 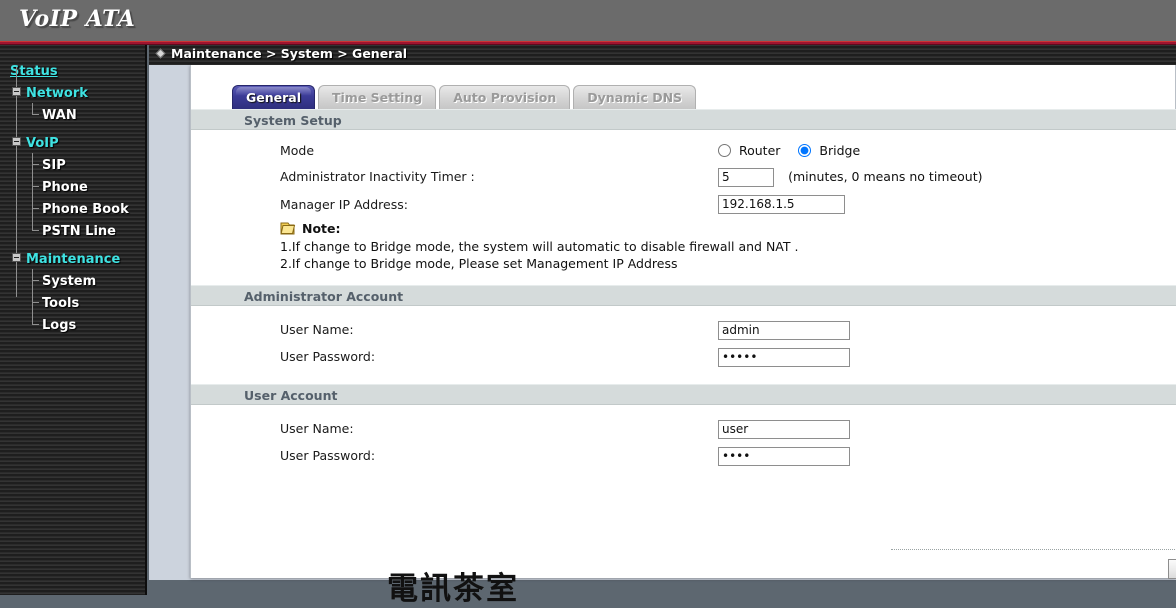 I want to click on sidebar-item-maintenance: Maintenance, so click(x=72, y=258).